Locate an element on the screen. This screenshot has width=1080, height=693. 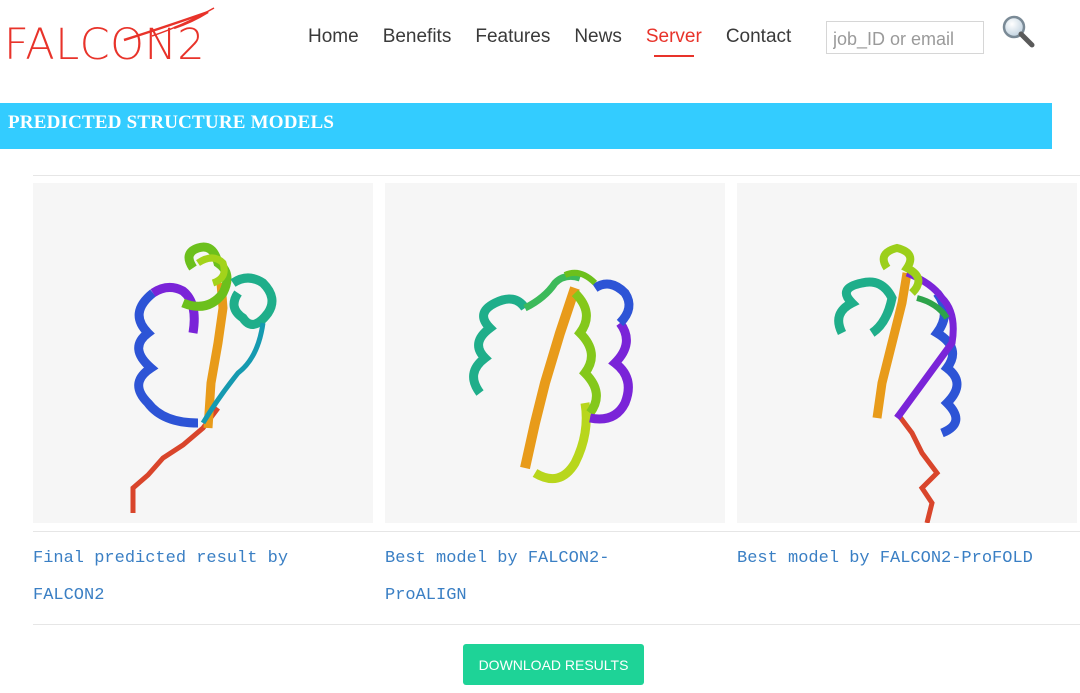
nav-features: Features is located at coordinates (512, 37).